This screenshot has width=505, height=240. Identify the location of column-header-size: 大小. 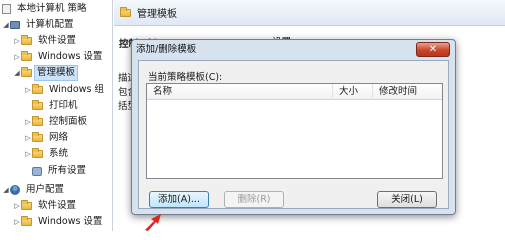
(353, 92).